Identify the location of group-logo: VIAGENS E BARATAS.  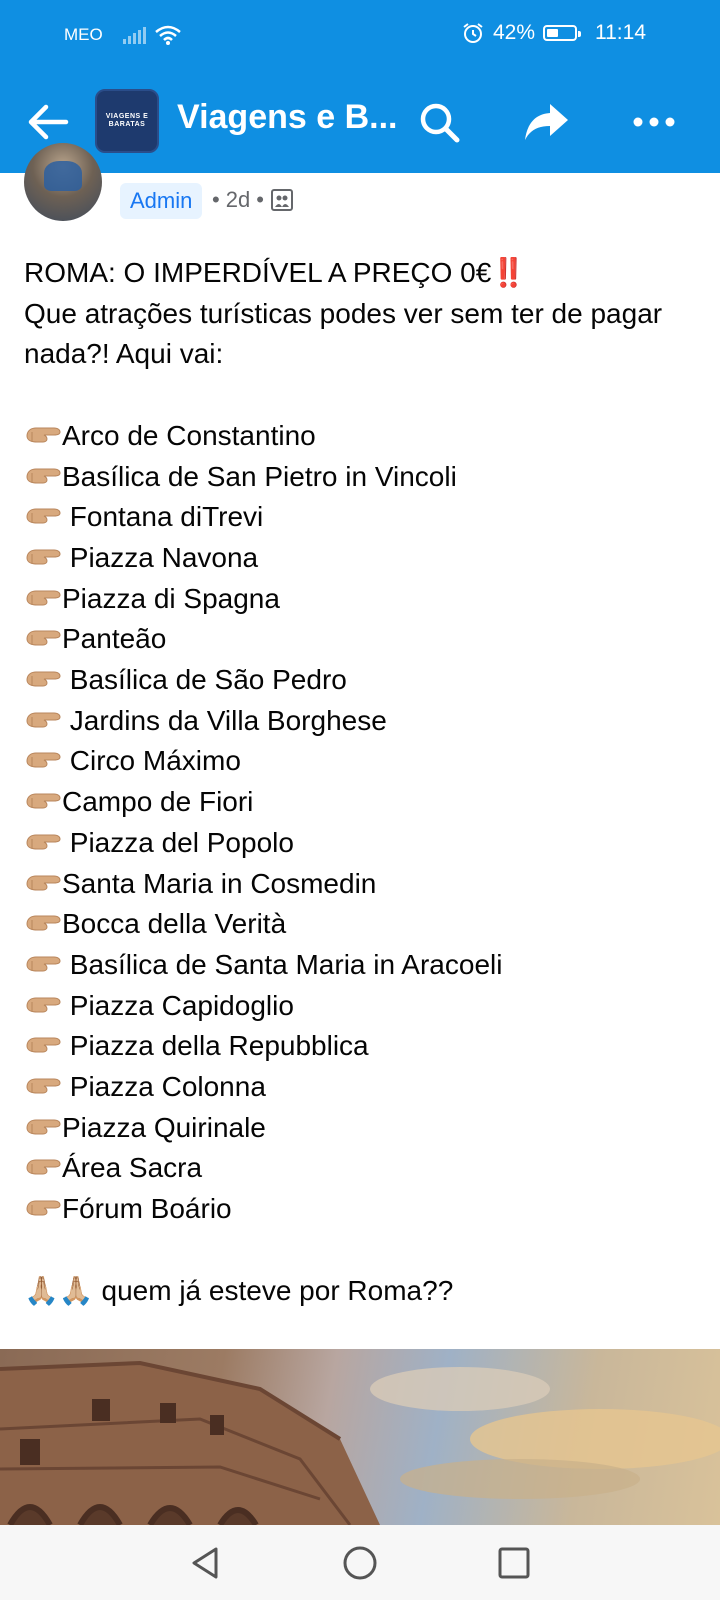
(127, 121).